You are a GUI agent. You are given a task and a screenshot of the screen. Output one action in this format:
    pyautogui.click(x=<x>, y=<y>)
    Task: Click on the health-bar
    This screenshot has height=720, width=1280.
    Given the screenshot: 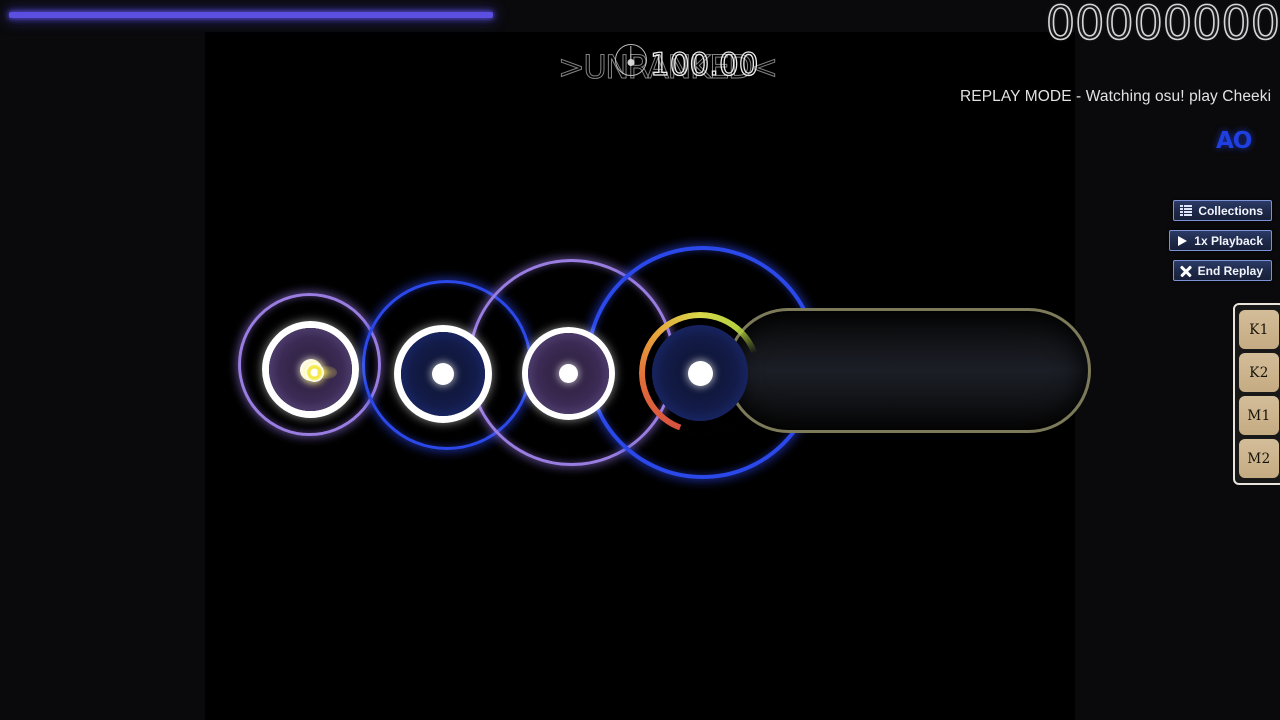 What is the action you would take?
    pyautogui.click(x=251, y=15)
    